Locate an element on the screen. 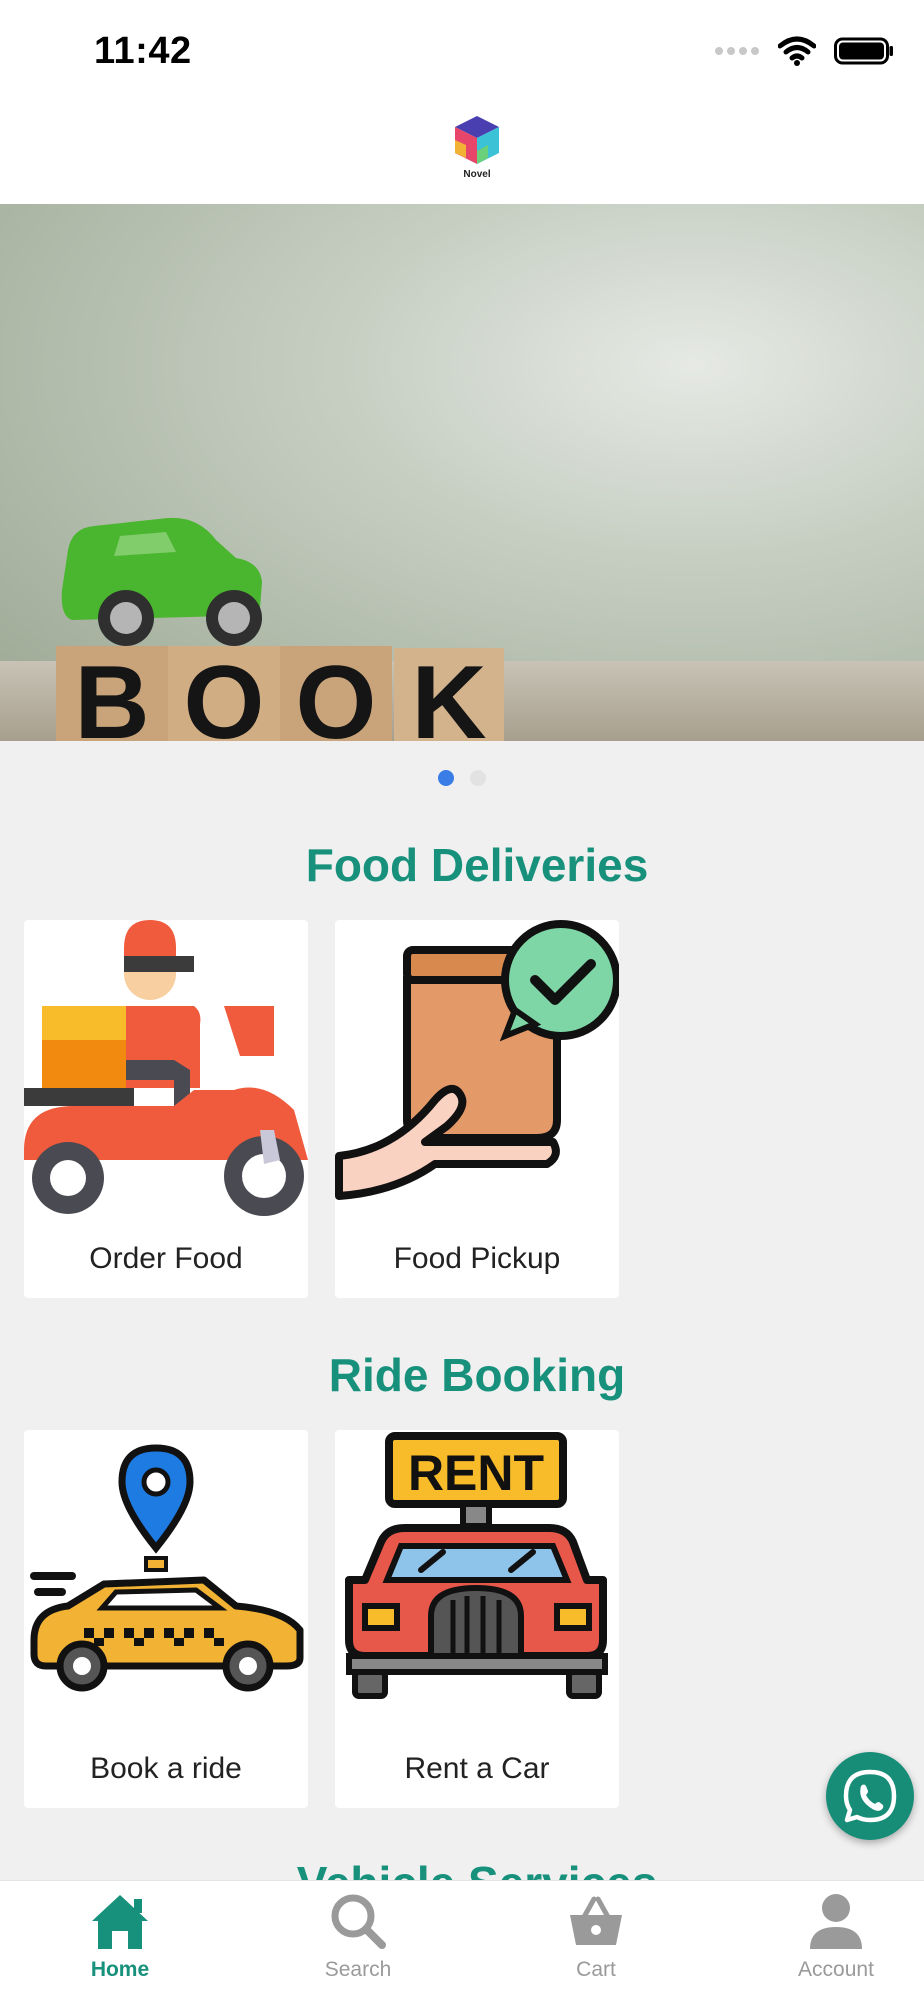 This screenshot has height=2001, width=924. tab-home: Home is located at coordinates (120, 1936).